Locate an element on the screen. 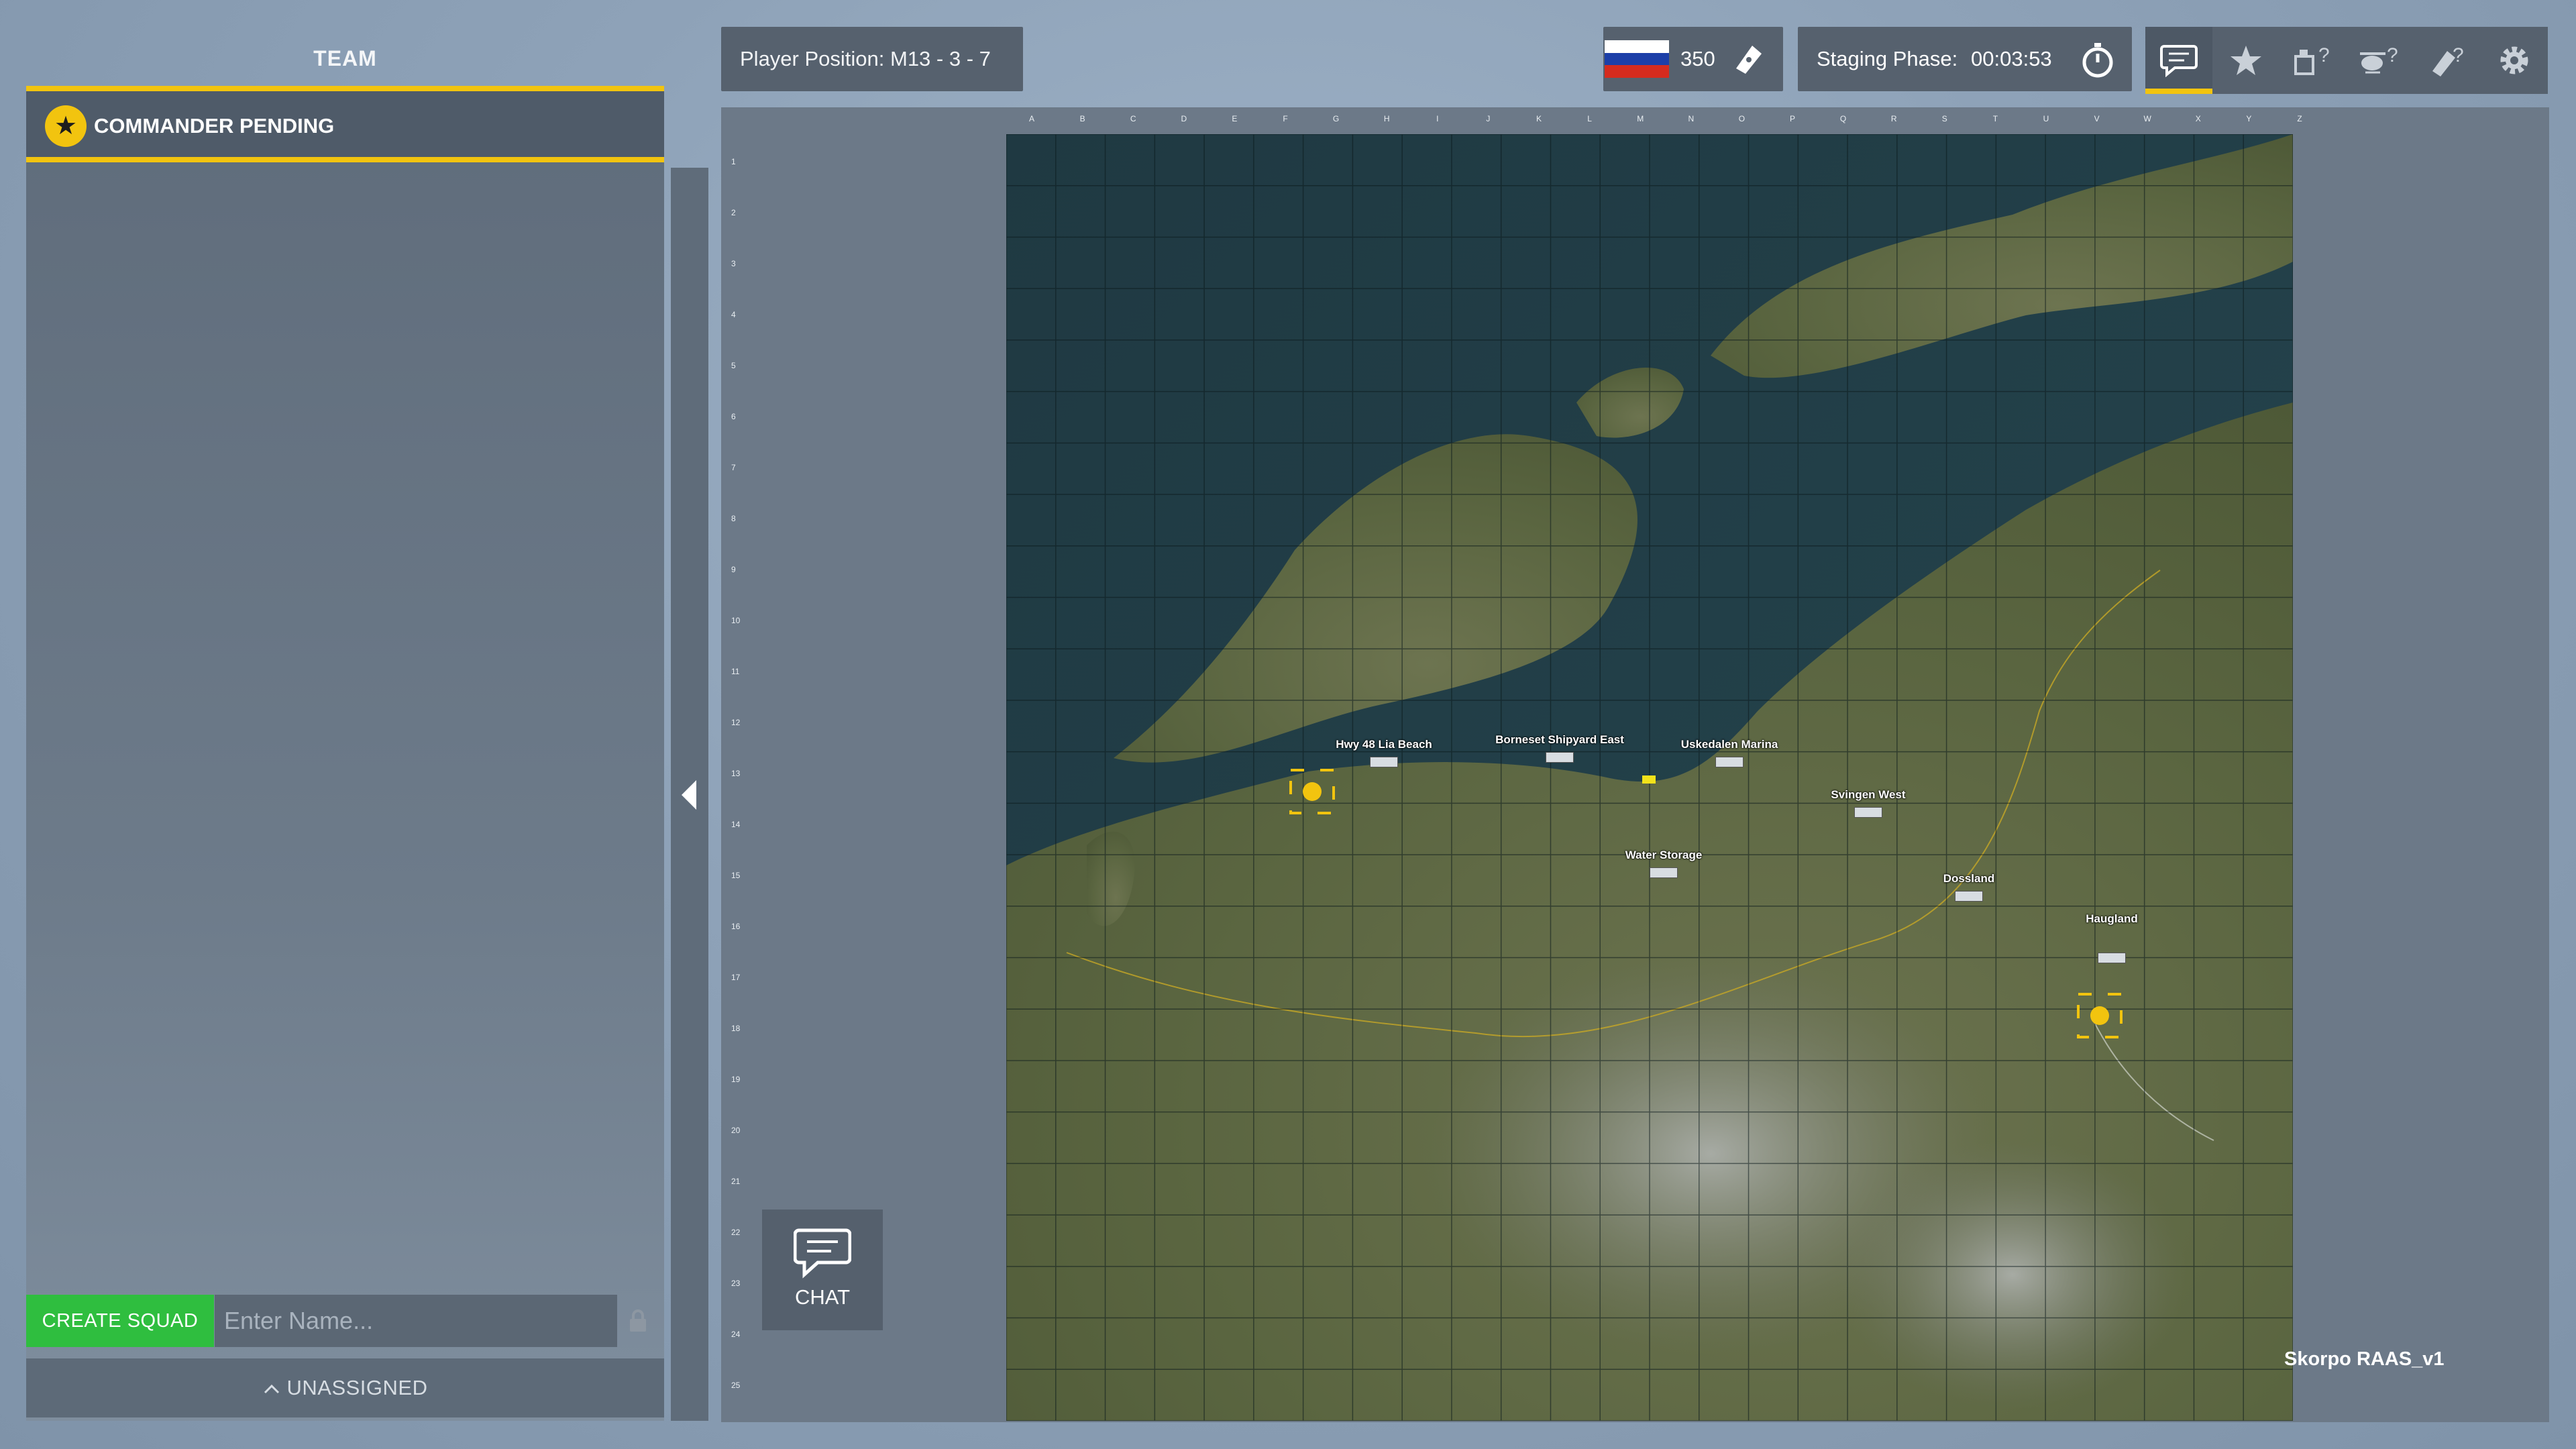 The image size is (2576, 1449). create-squad-button: CREATE SQUAD is located at coordinates (120, 1321).